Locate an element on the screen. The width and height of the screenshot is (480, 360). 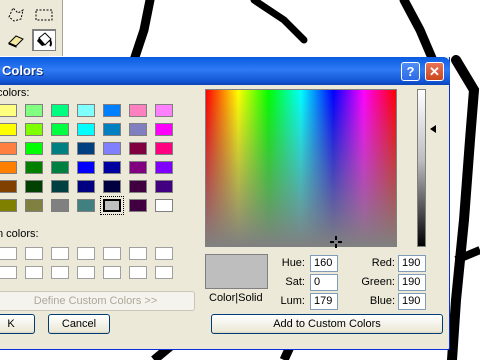
basic-colors-label: colors: is located at coordinates (15, 93).